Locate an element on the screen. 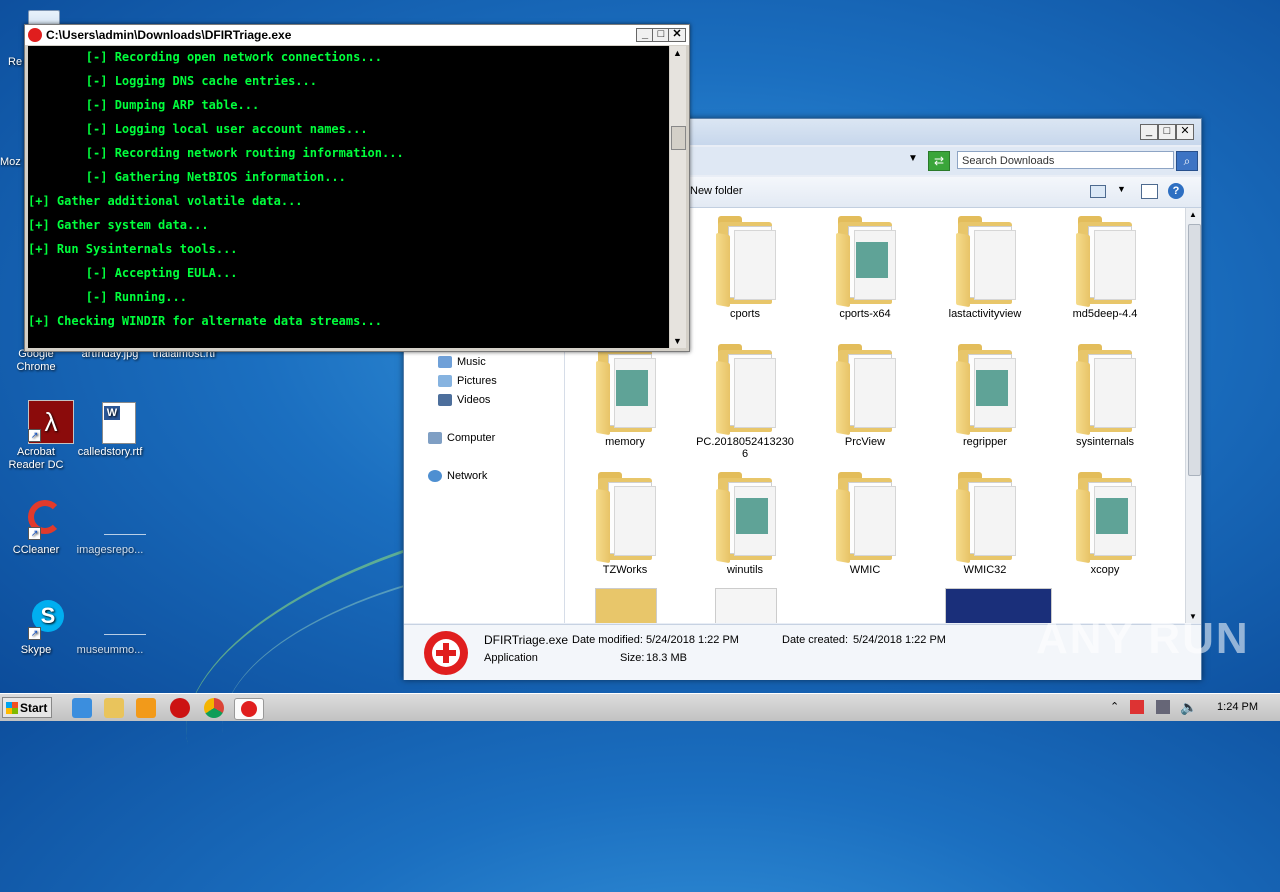 The width and height of the screenshot is (1280, 892). computer-icon is located at coordinates (435, 438).